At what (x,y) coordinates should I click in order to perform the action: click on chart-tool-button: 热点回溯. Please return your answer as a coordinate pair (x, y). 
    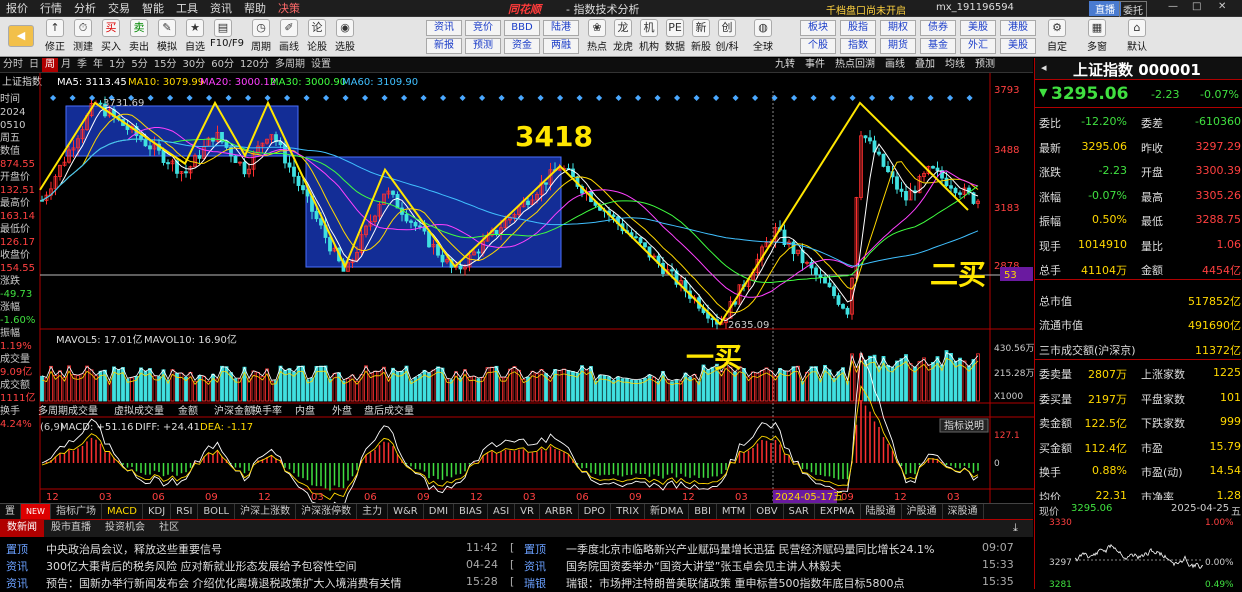
    Looking at the image, I should click on (855, 65).